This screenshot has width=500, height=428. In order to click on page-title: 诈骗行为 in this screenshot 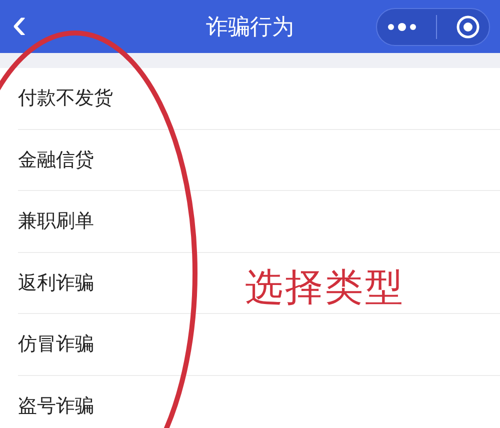, I will do `click(250, 28)`.